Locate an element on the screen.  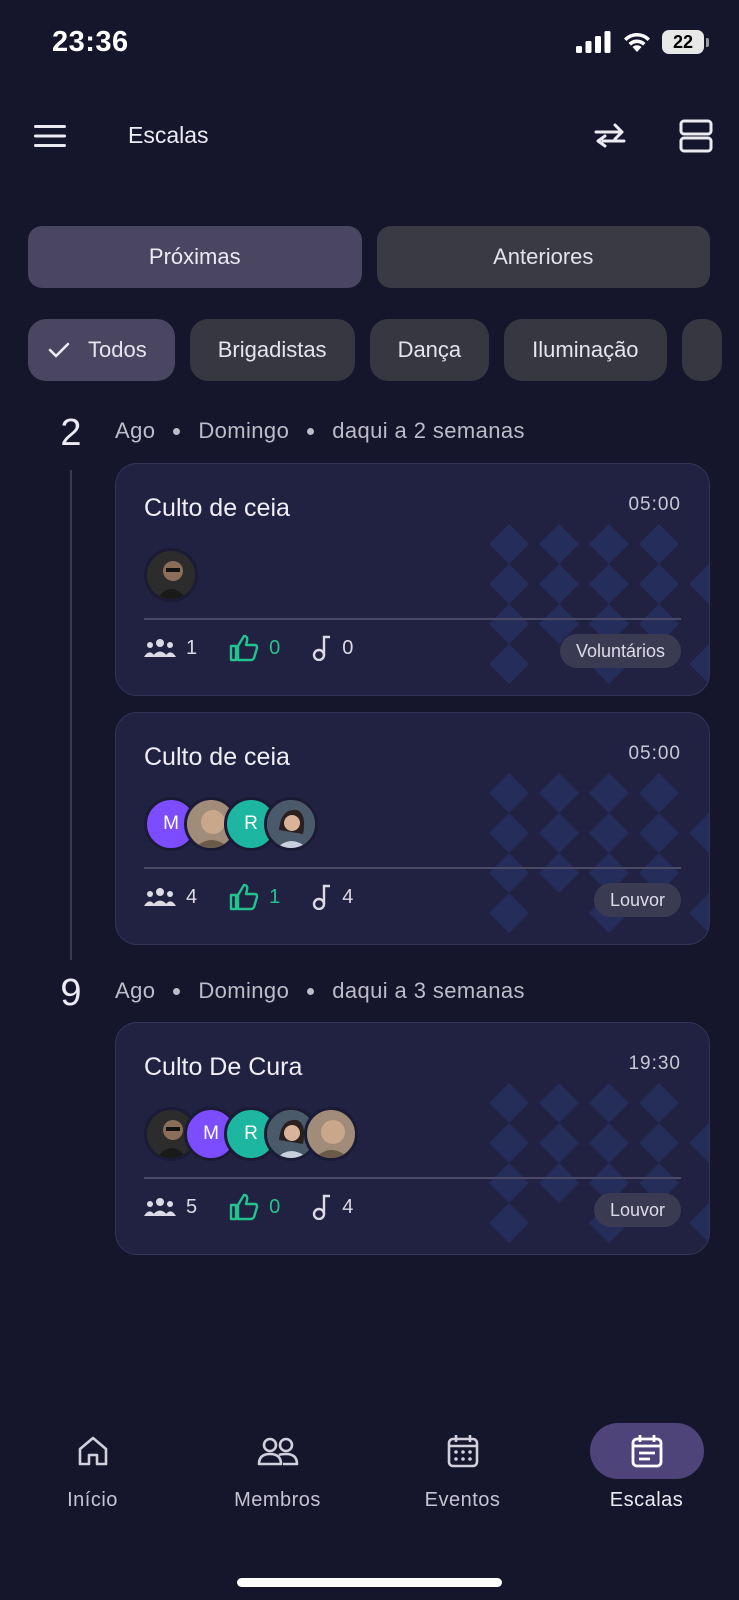
chip-danca: Dança is located at coordinates (429, 350).